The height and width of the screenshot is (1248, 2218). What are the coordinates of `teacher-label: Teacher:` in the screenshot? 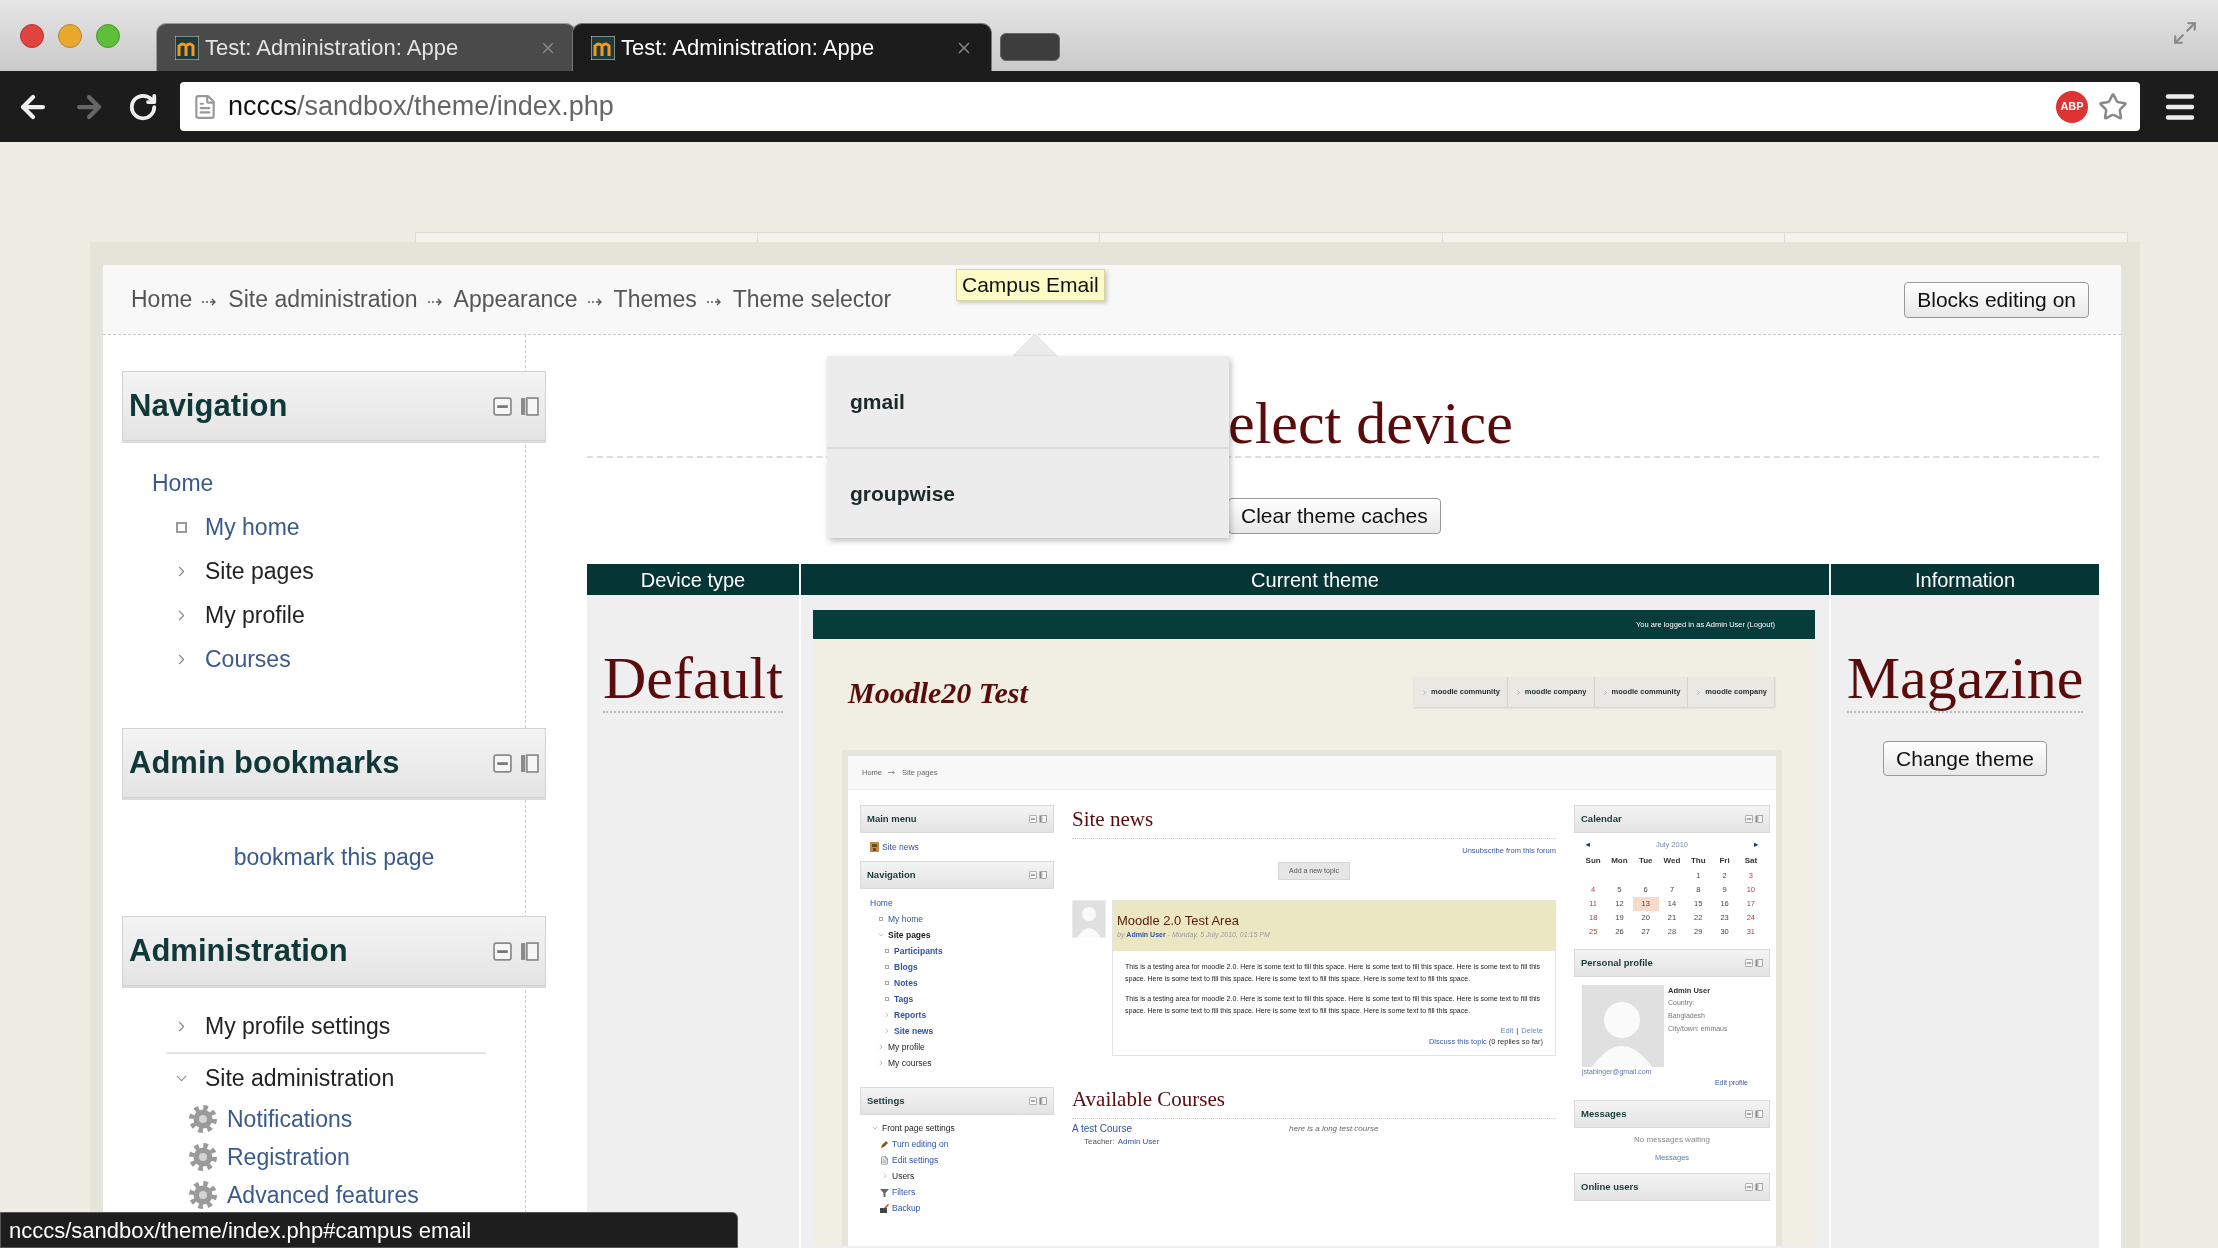 It's located at (1099, 1141).